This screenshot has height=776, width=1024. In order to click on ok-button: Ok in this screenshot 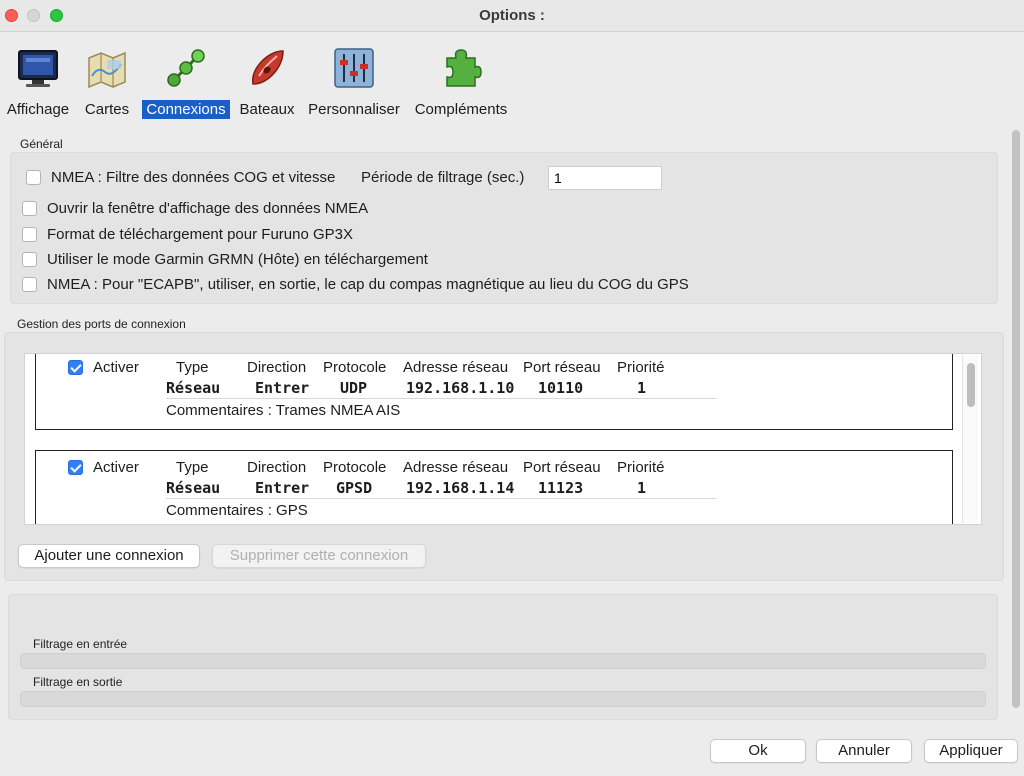, I will do `click(758, 751)`.